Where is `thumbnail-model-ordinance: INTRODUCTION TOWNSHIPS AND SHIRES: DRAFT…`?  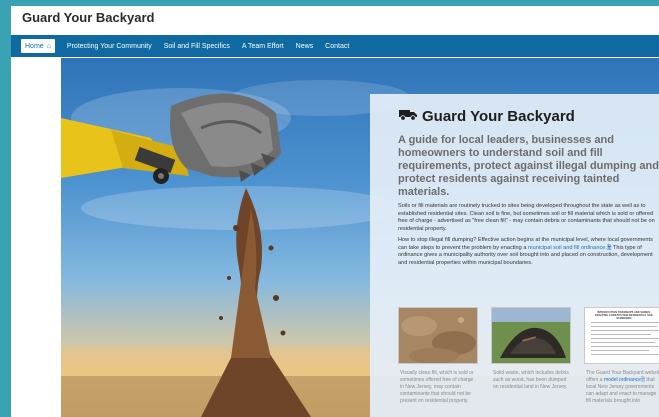 thumbnail-model-ordinance: INTRODUCTION TOWNSHIPS AND SHIRES: DRAFT… is located at coordinates (621, 356).